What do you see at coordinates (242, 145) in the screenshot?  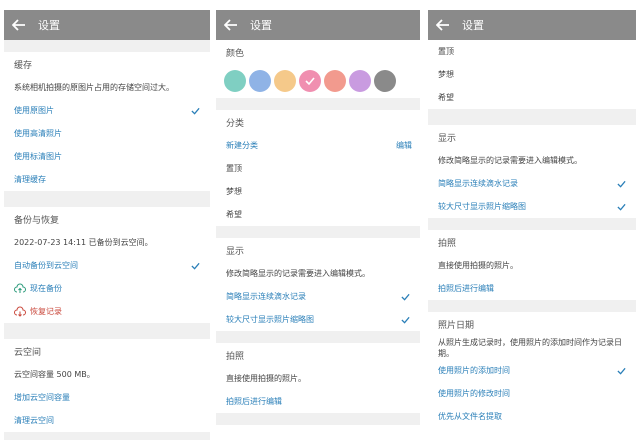 I see `button-label: 新建分类` at bounding box center [242, 145].